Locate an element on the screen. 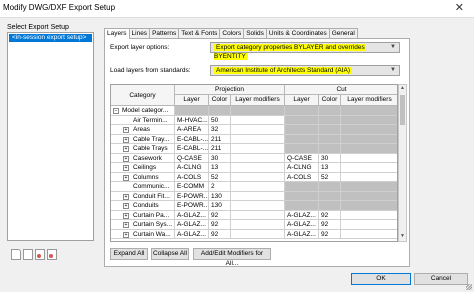 This screenshot has height=292, width=474. table-row: + Curtain Pa... A-GLAZ... 92 A-GLAZ... 92 is located at coordinates (254, 215).